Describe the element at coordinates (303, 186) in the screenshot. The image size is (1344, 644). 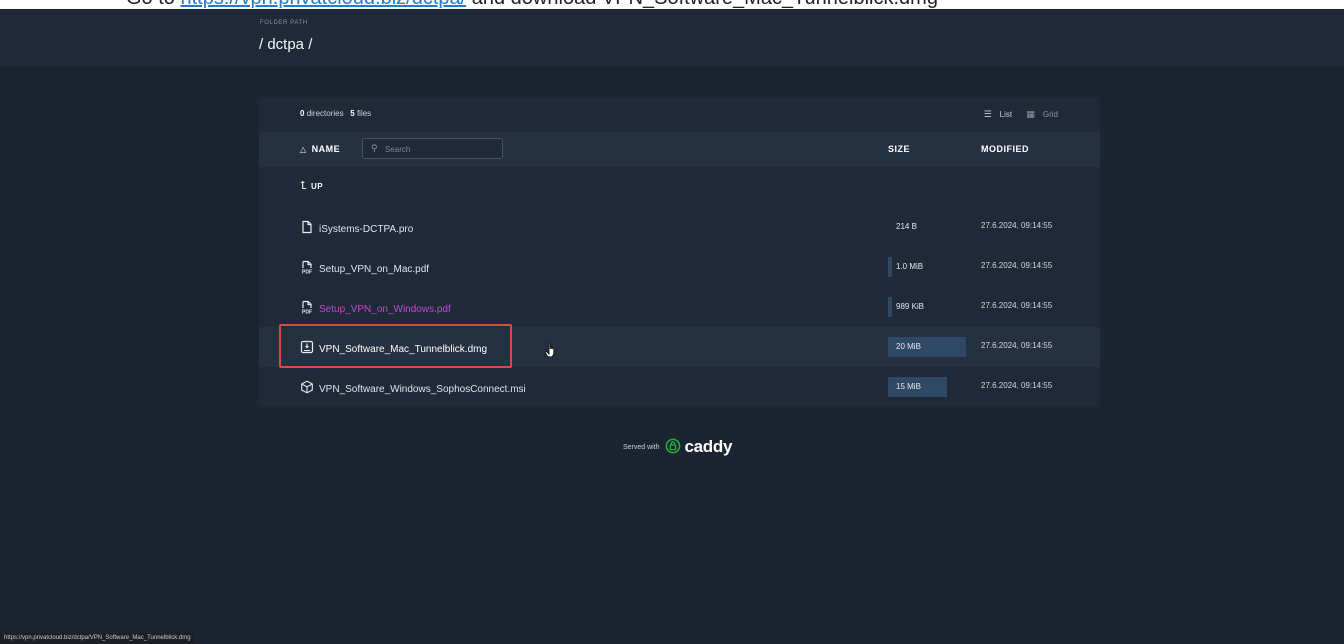
I see `up-arrow-icon: ⮤` at that location.